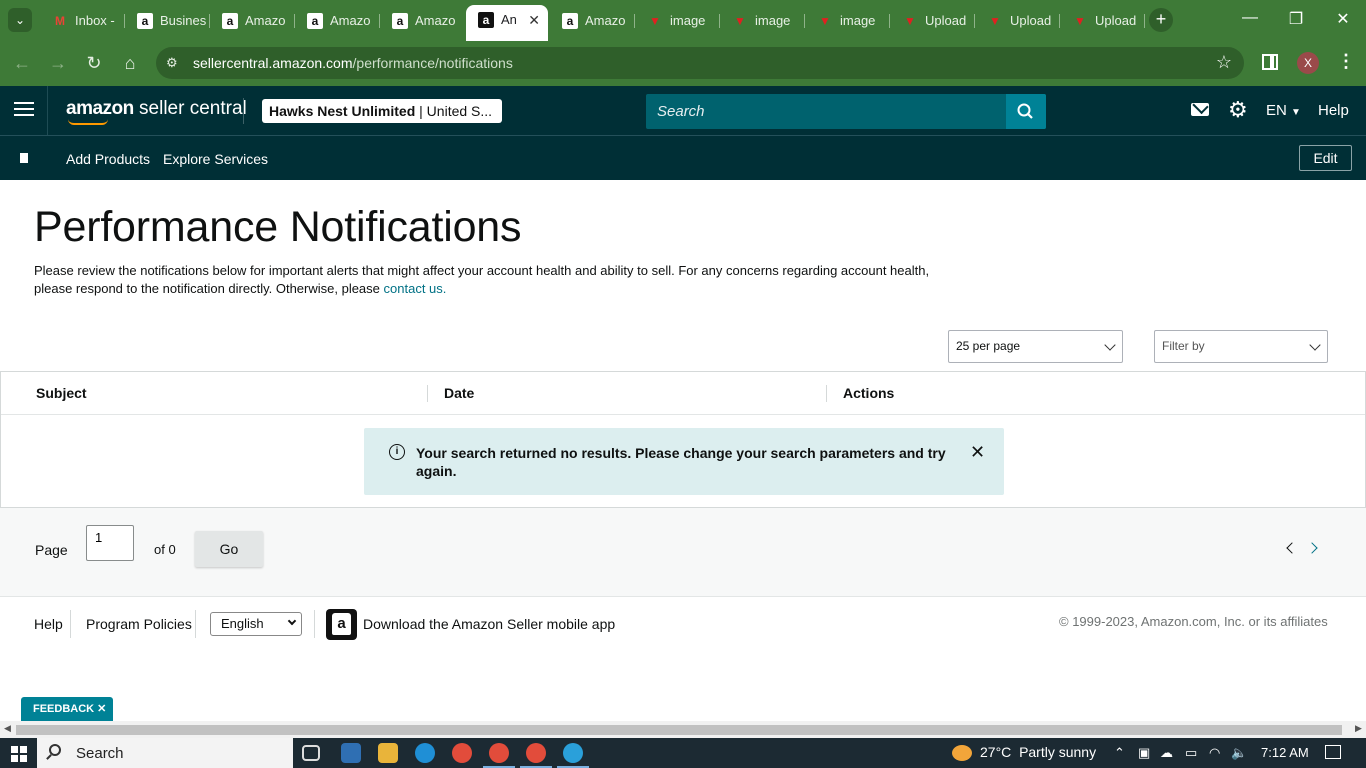  What do you see at coordinates (388, 753) in the screenshot?
I see `file-explorer-icon` at bounding box center [388, 753].